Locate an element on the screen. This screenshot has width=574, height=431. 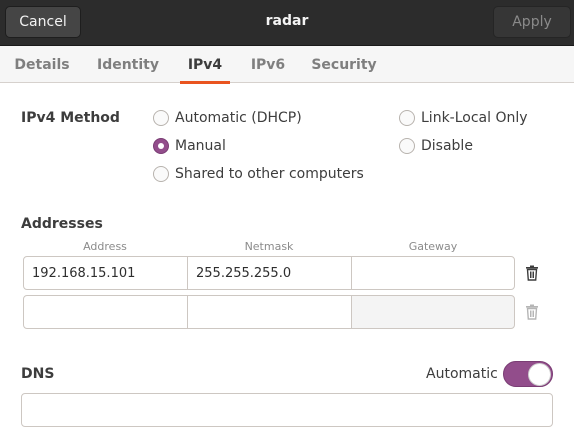
radio-automatic-dhcp: Automatic (DHCP) is located at coordinates (227, 118).